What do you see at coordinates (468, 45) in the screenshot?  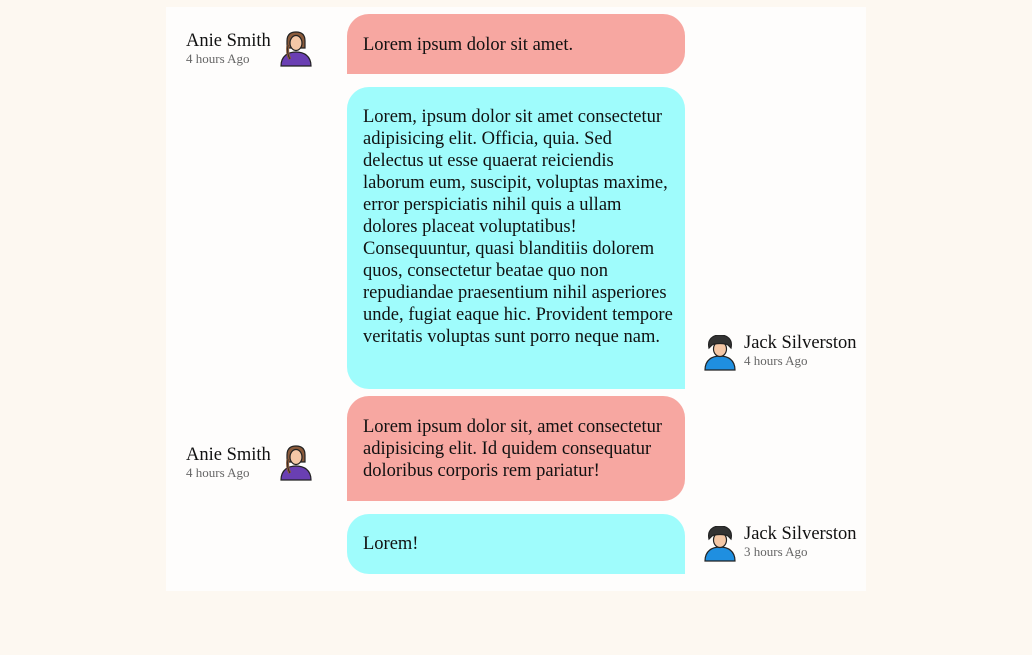 I see `message-text: Lorem ipsum dolor sit amet.` at bounding box center [468, 45].